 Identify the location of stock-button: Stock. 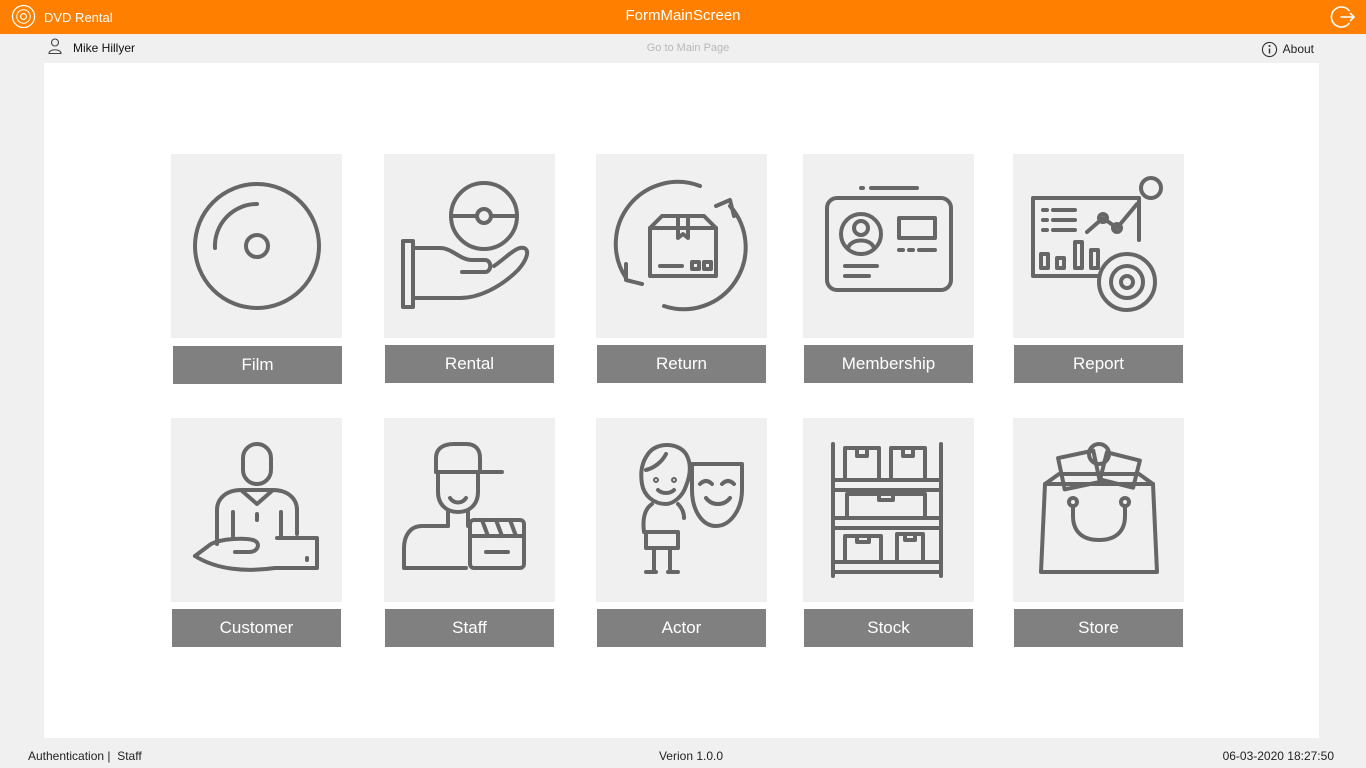
(888, 628).